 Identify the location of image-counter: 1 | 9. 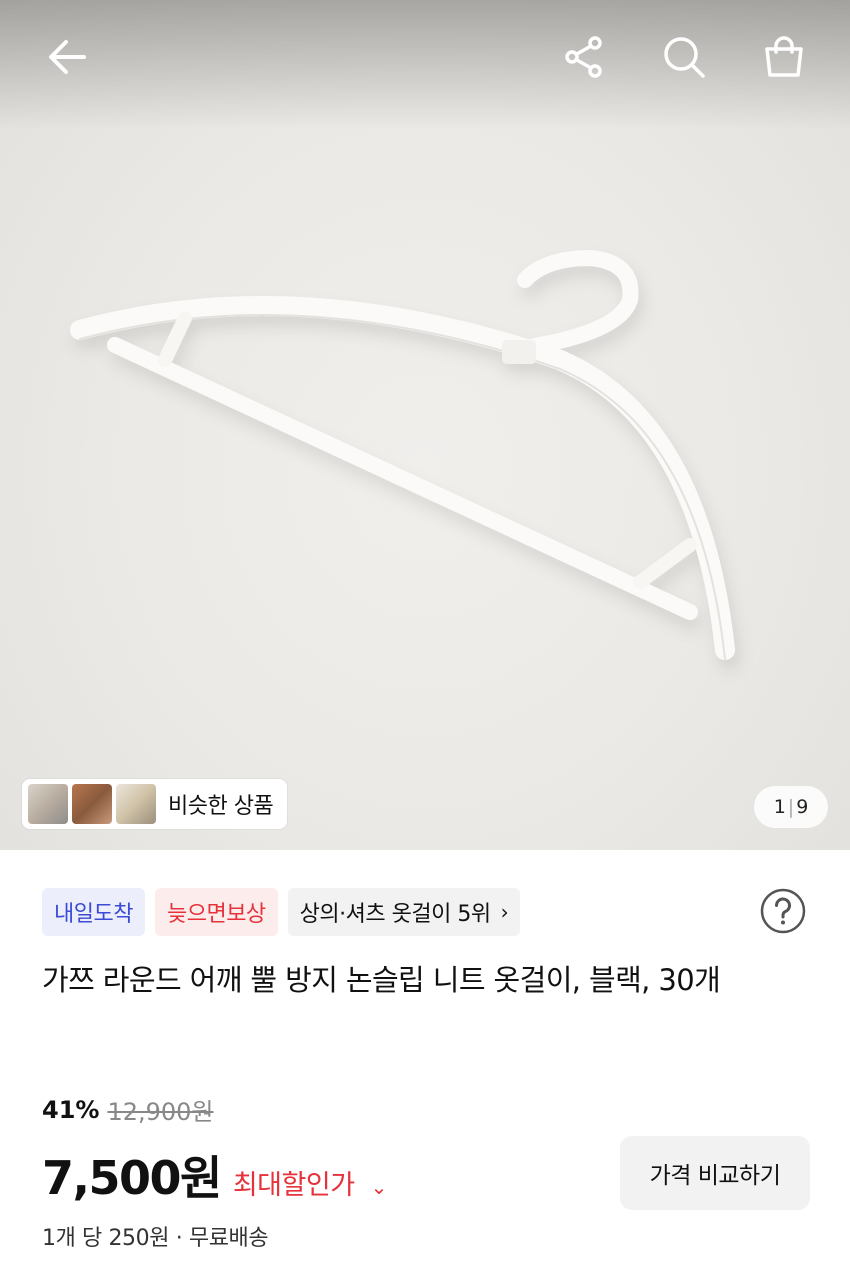
(791, 807).